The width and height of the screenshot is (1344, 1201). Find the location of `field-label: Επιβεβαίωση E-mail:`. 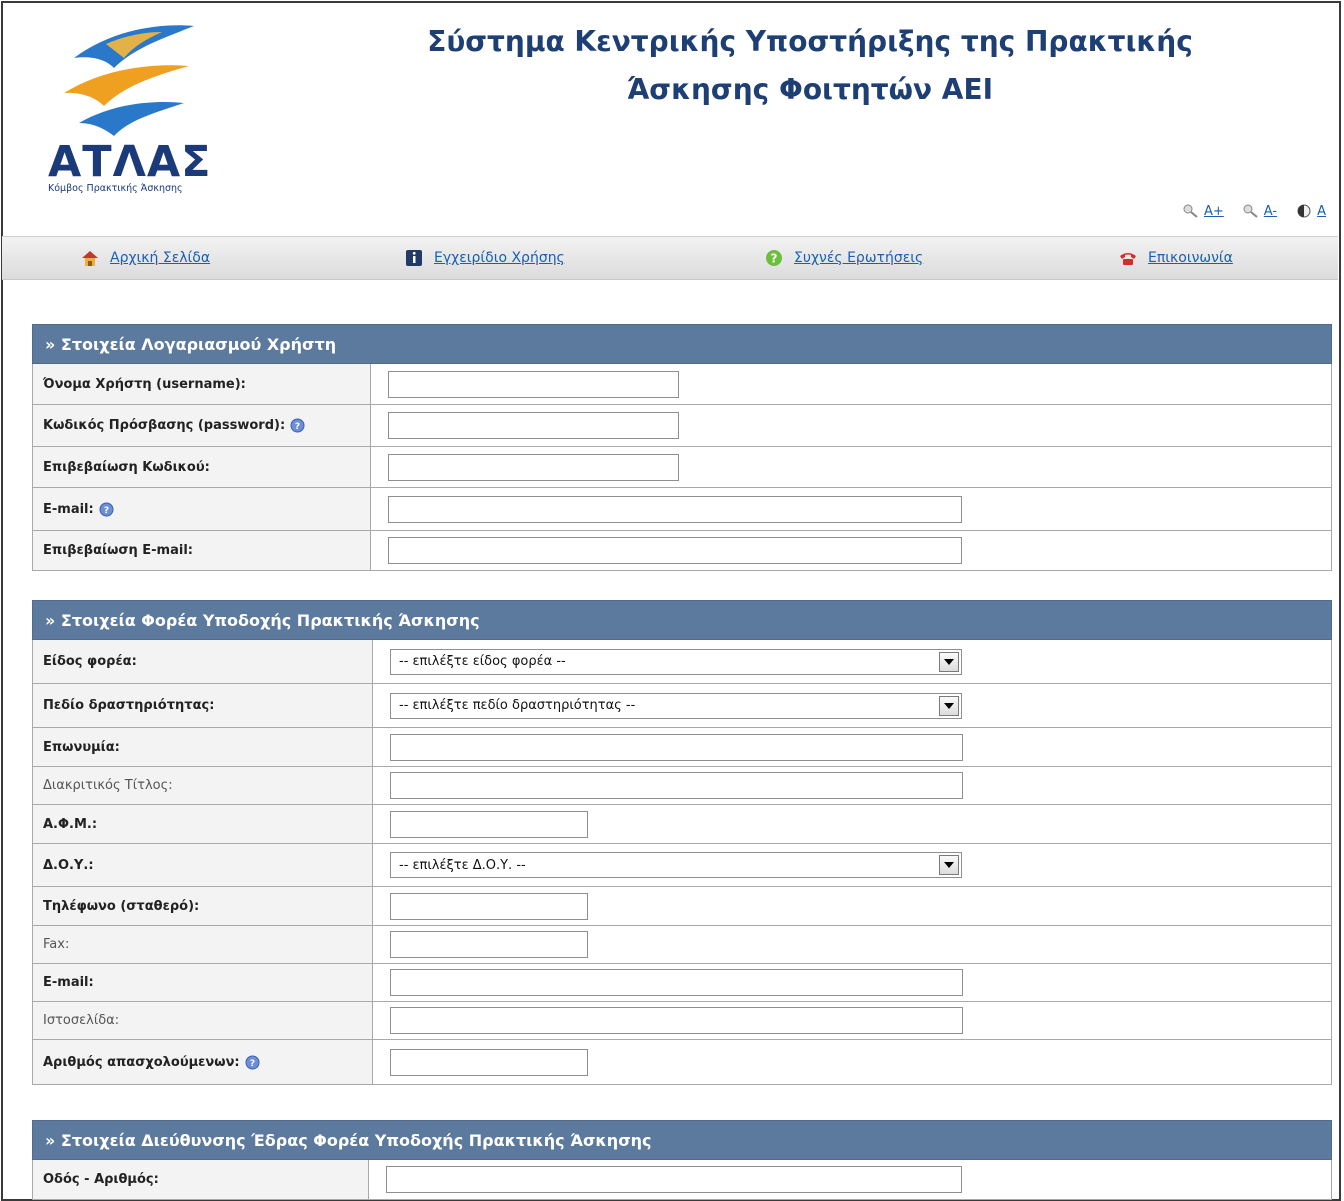

field-label: Επιβεβαίωση E-mail: is located at coordinates (202, 550).